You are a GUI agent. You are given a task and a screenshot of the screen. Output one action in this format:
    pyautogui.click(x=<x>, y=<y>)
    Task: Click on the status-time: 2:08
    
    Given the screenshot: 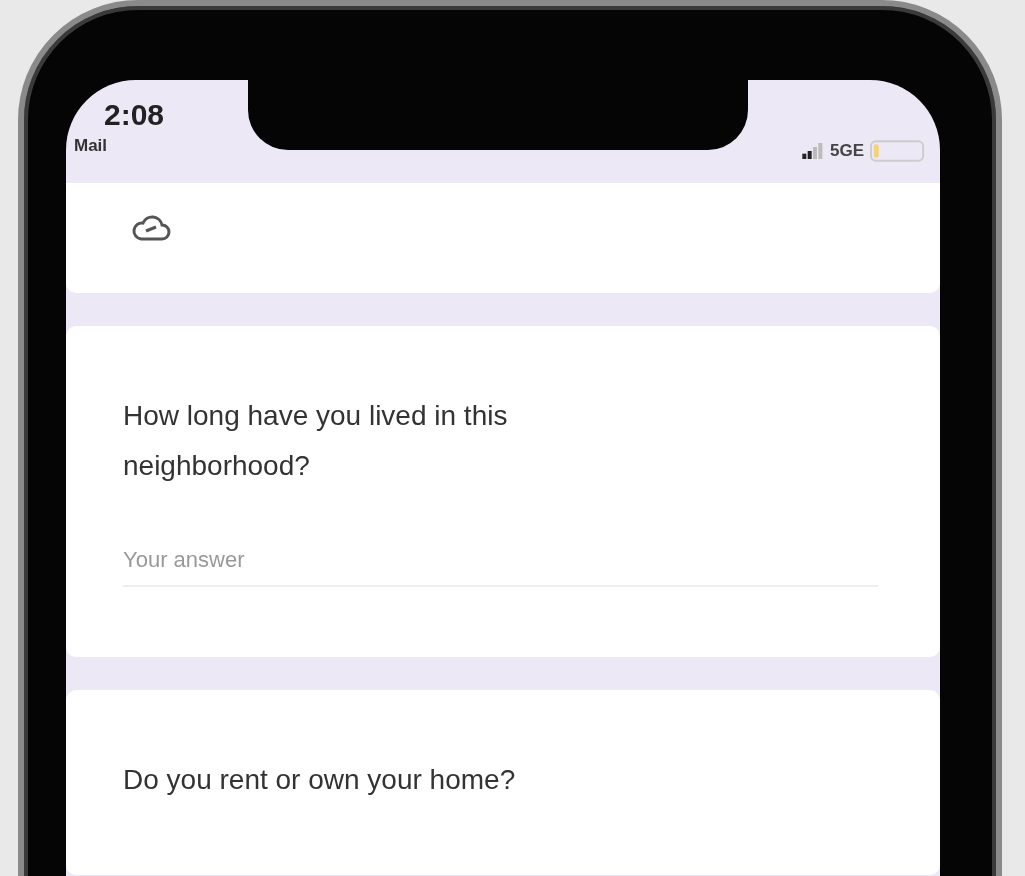 What is the action you would take?
    pyautogui.click(x=134, y=115)
    